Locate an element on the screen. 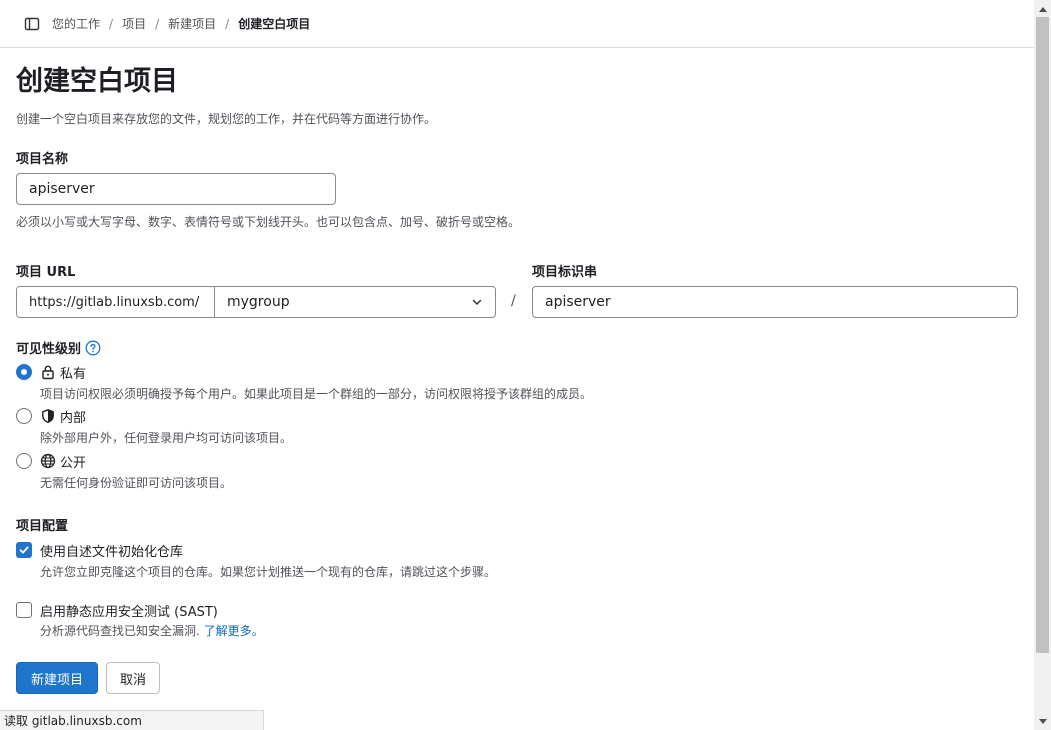  visibility-option-internal: 内部 is located at coordinates (51, 416).